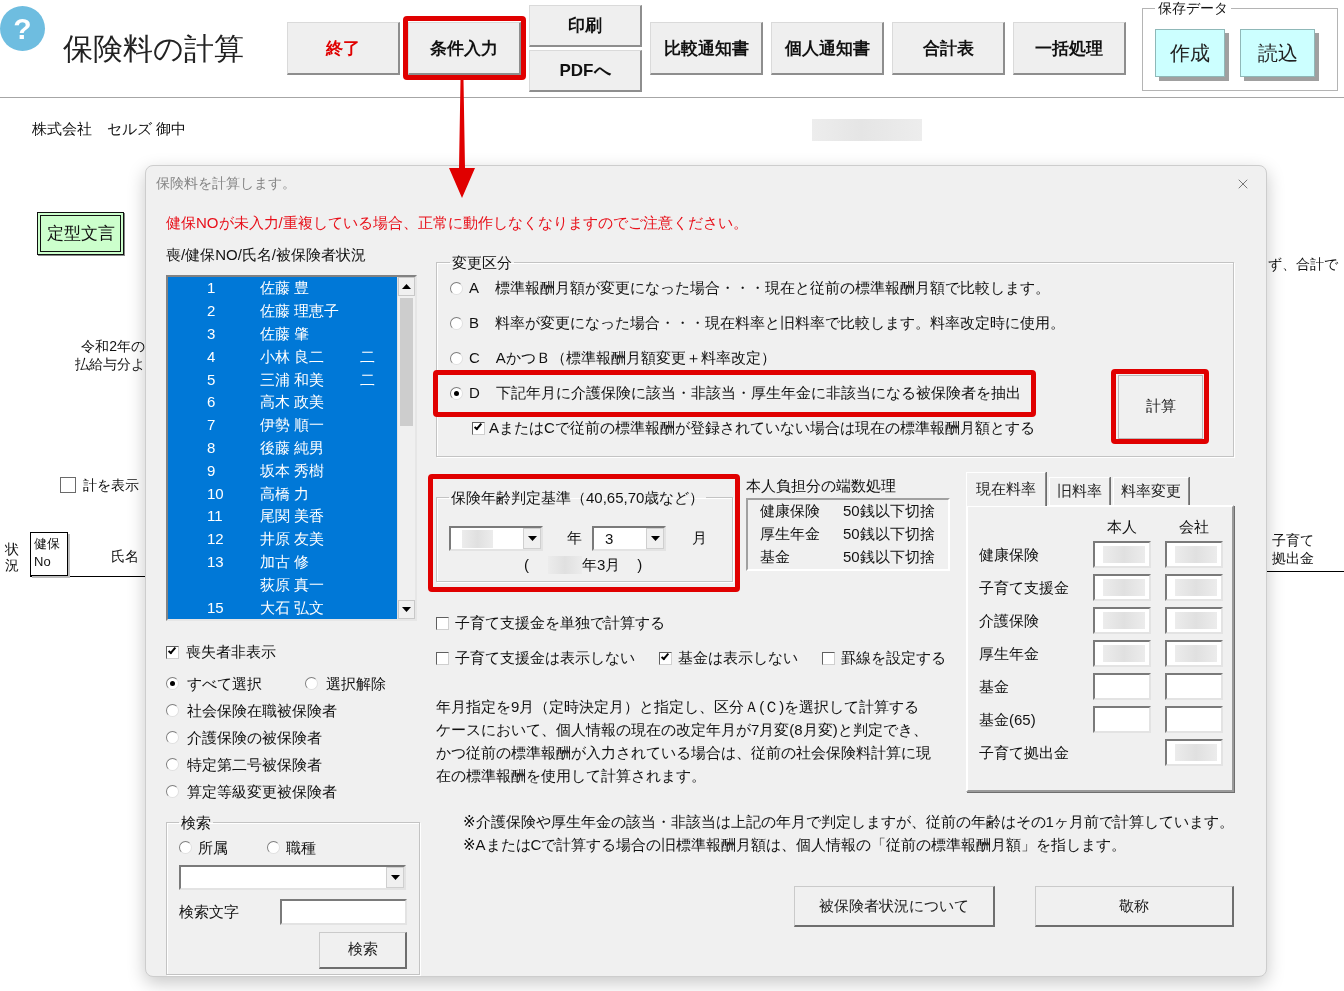 This screenshot has width=1344, height=991. I want to click on command-button: 個人通知書, so click(827, 48).